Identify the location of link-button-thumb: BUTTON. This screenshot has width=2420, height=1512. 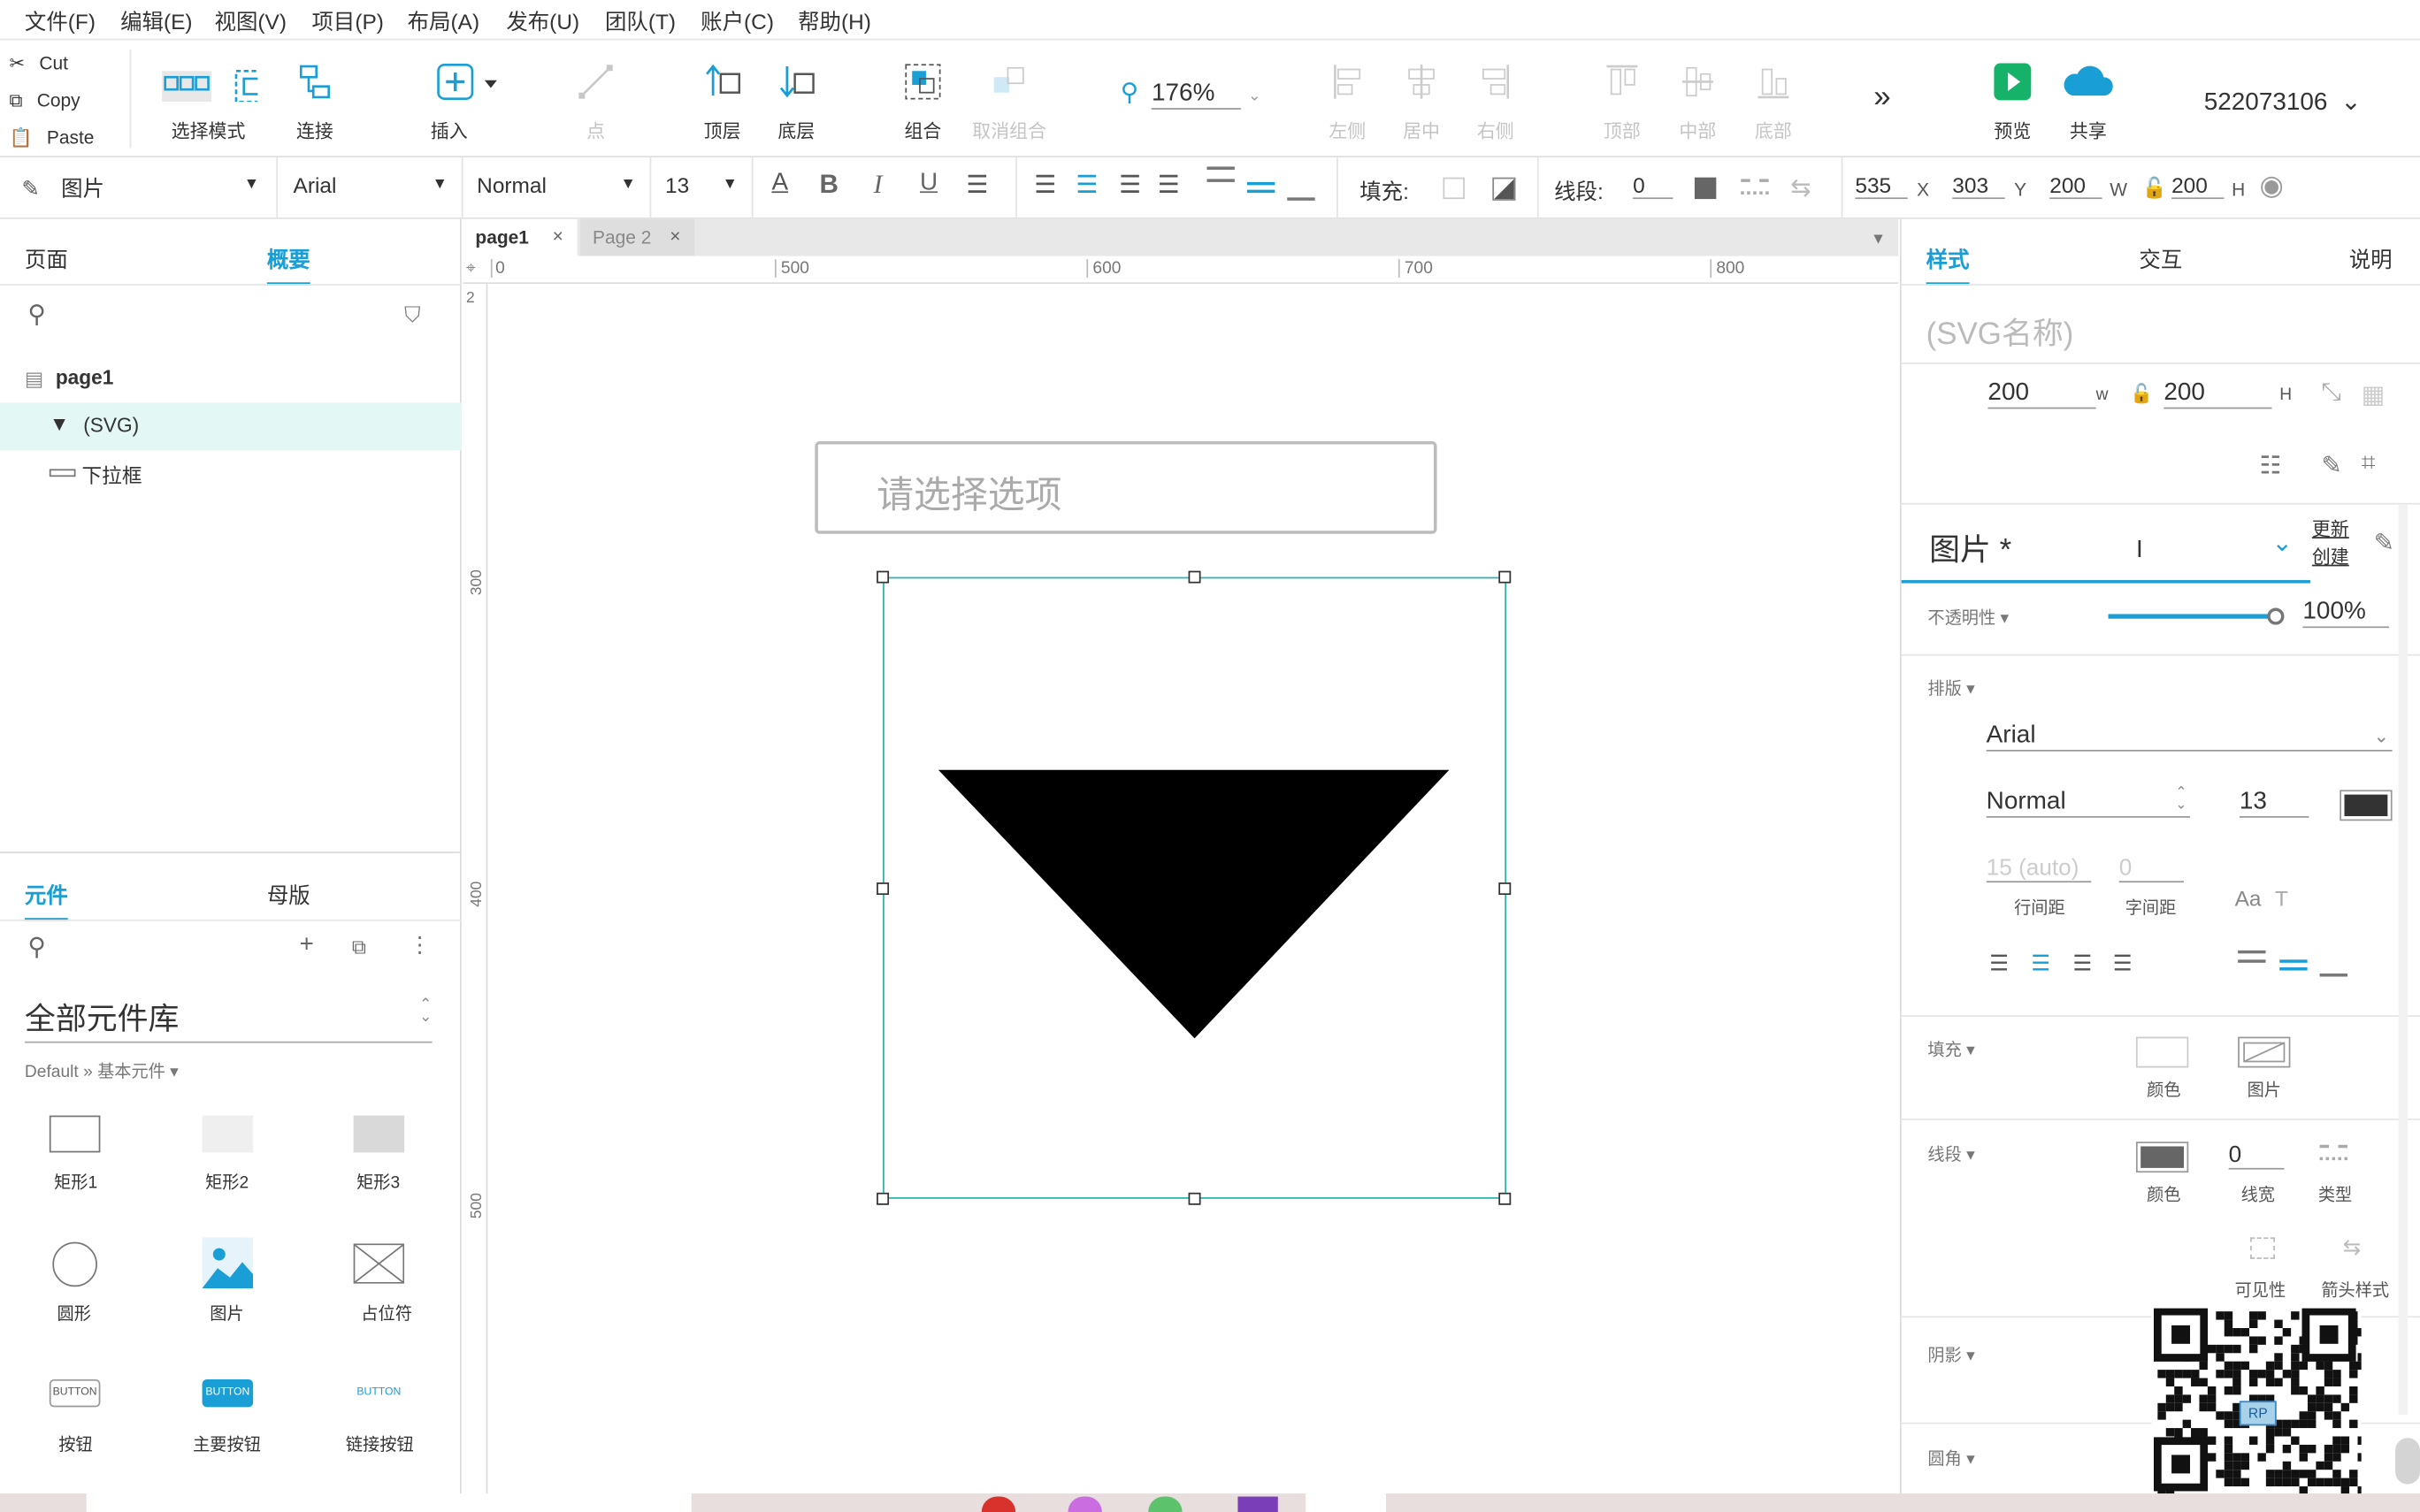
(379, 1393).